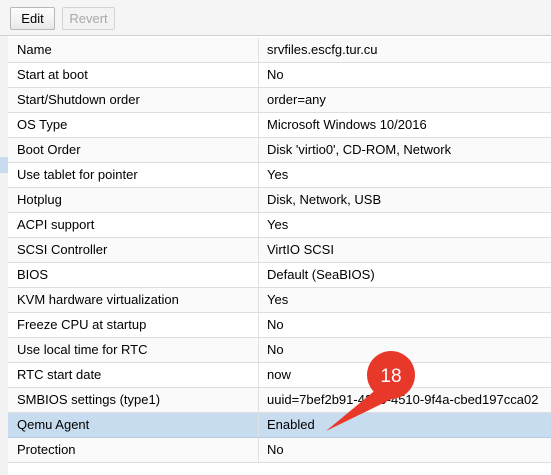 The image size is (551, 475). What do you see at coordinates (296, 99) in the screenshot?
I see `option-value: order=any` at bounding box center [296, 99].